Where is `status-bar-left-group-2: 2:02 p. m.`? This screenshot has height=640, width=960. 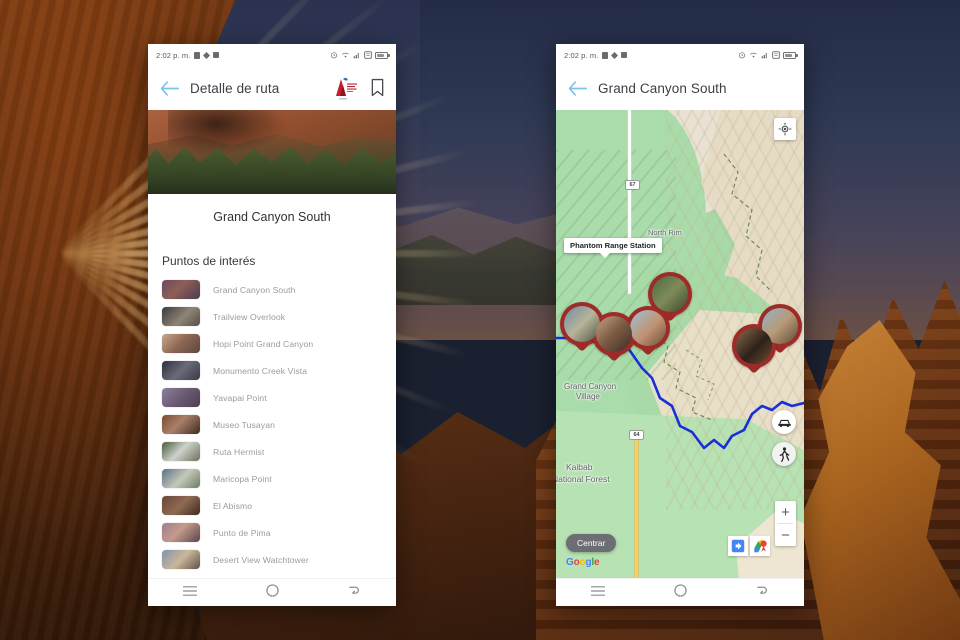
status-bar-left-group-2: 2:02 p. m. is located at coordinates (596, 55).